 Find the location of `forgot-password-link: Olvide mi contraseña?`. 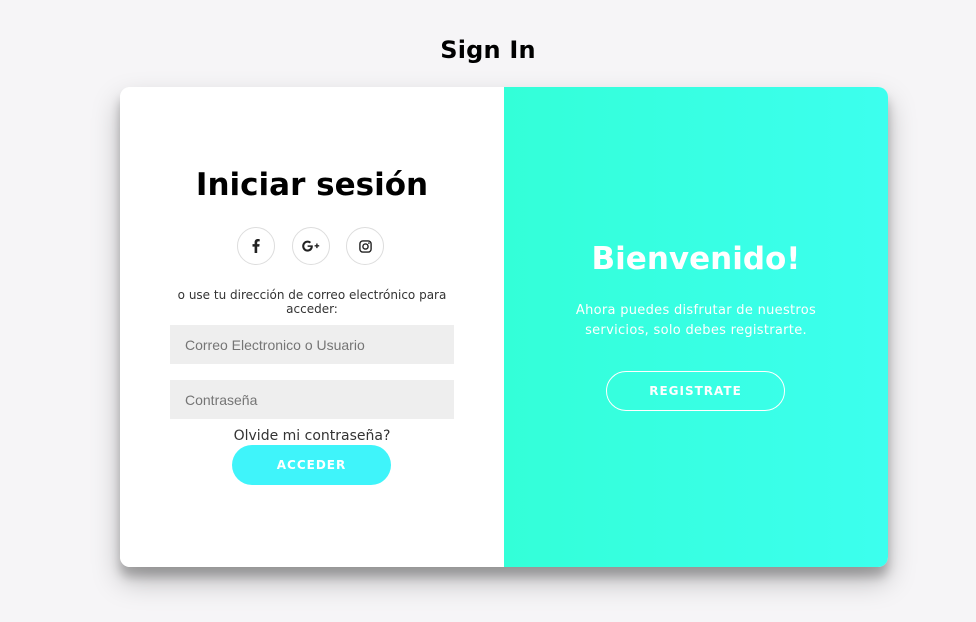

forgot-password-link: Olvide mi contraseña? is located at coordinates (312, 436).